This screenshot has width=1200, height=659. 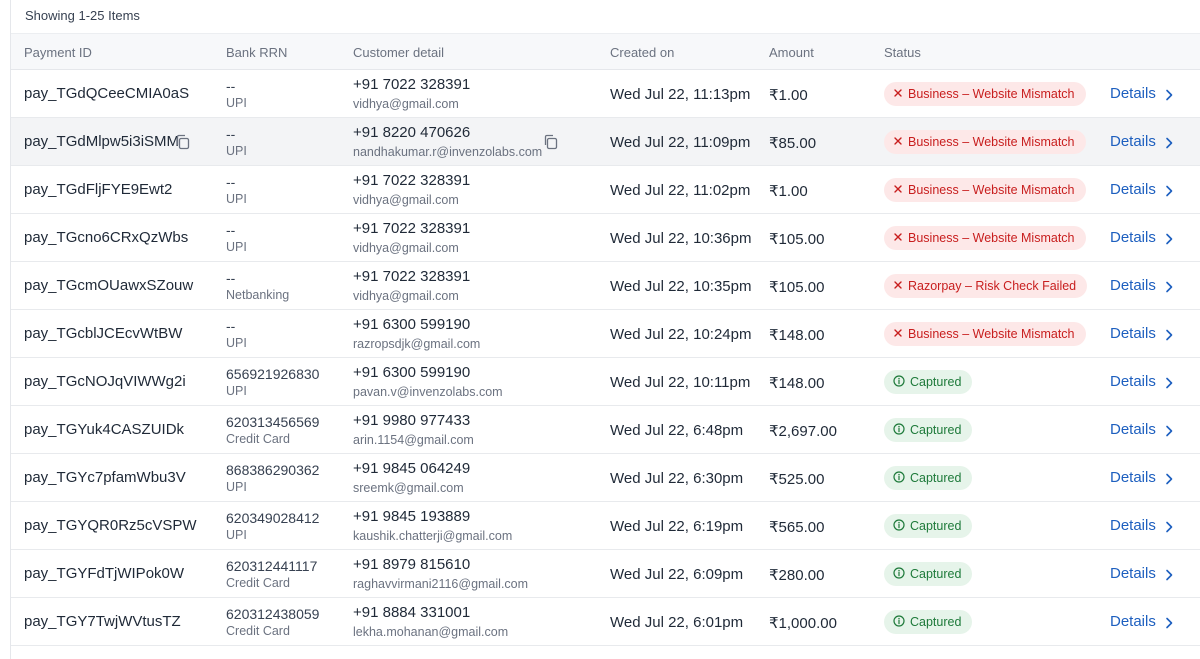 What do you see at coordinates (105, 381) in the screenshot?
I see `payment-id: pay_TGcNOJqVIWWg2i` at bounding box center [105, 381].